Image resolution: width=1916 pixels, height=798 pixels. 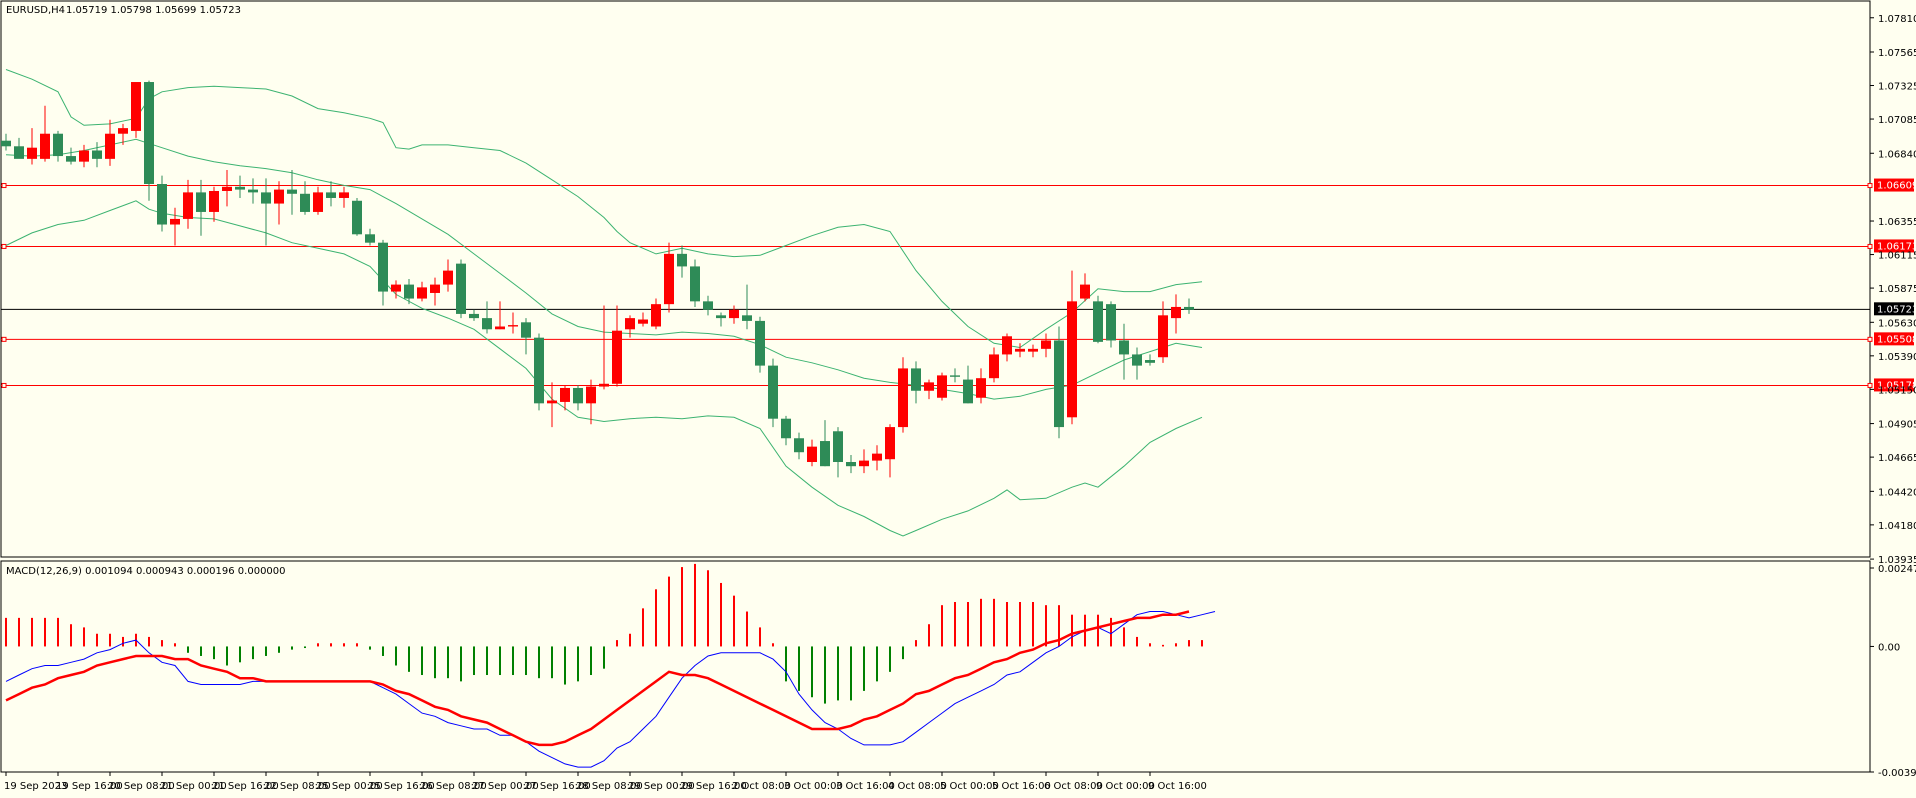 I want to click on macd-tick-label: -0.003955, so click(x=1897, y=773).